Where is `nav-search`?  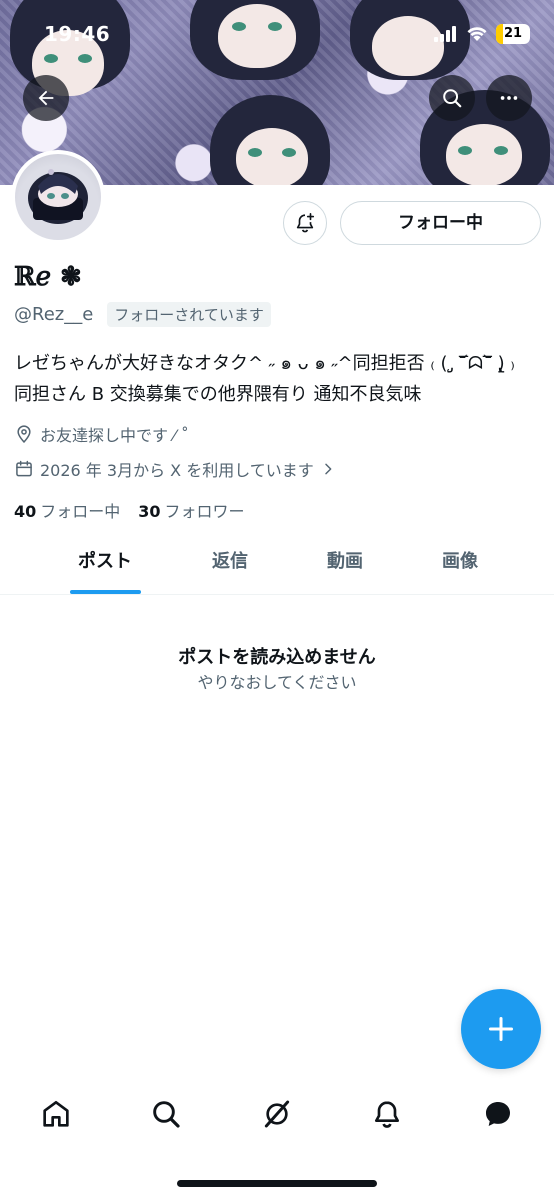
nav-search is located at coordinates (166, 1114).